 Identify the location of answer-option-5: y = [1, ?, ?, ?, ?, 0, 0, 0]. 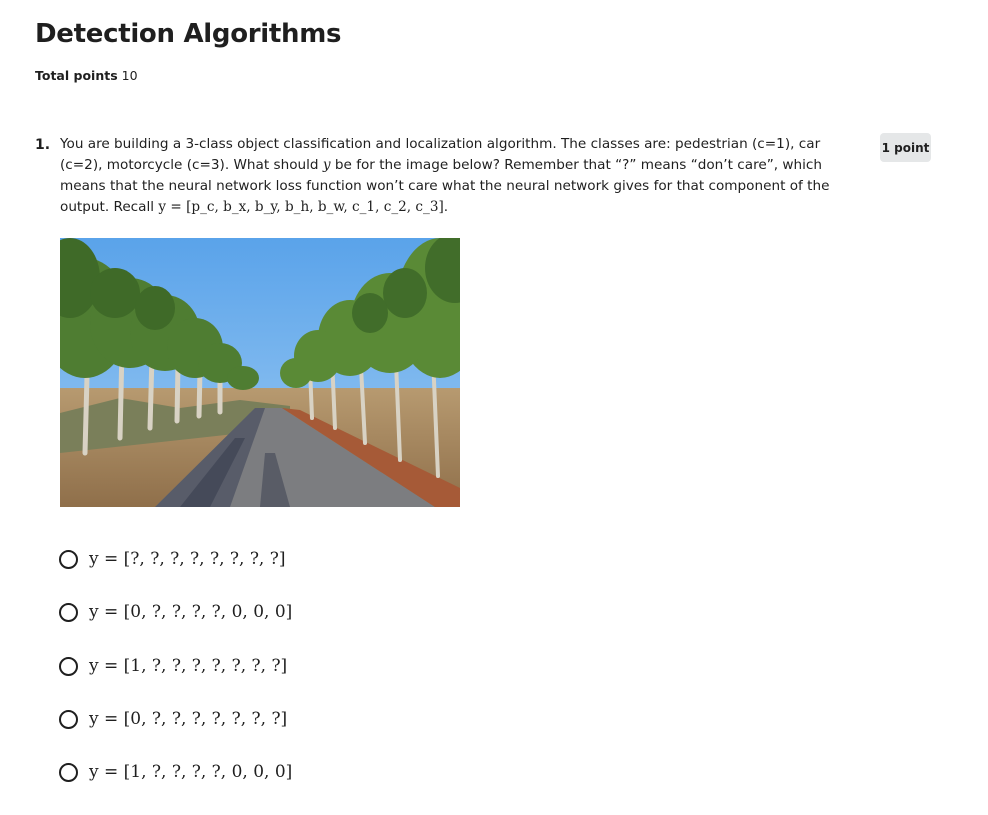
(175, 772).